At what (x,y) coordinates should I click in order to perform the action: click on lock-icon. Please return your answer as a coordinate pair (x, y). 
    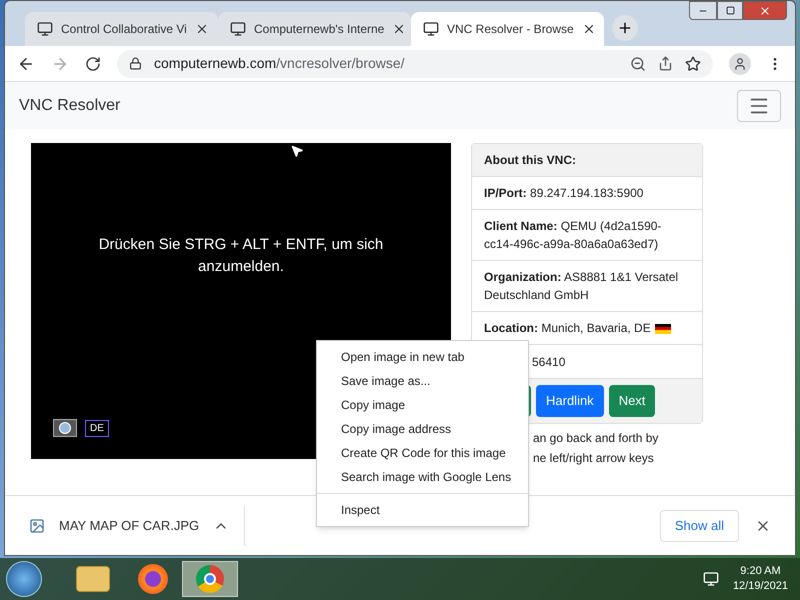
    Looking at the image, I should click on (135, 63).